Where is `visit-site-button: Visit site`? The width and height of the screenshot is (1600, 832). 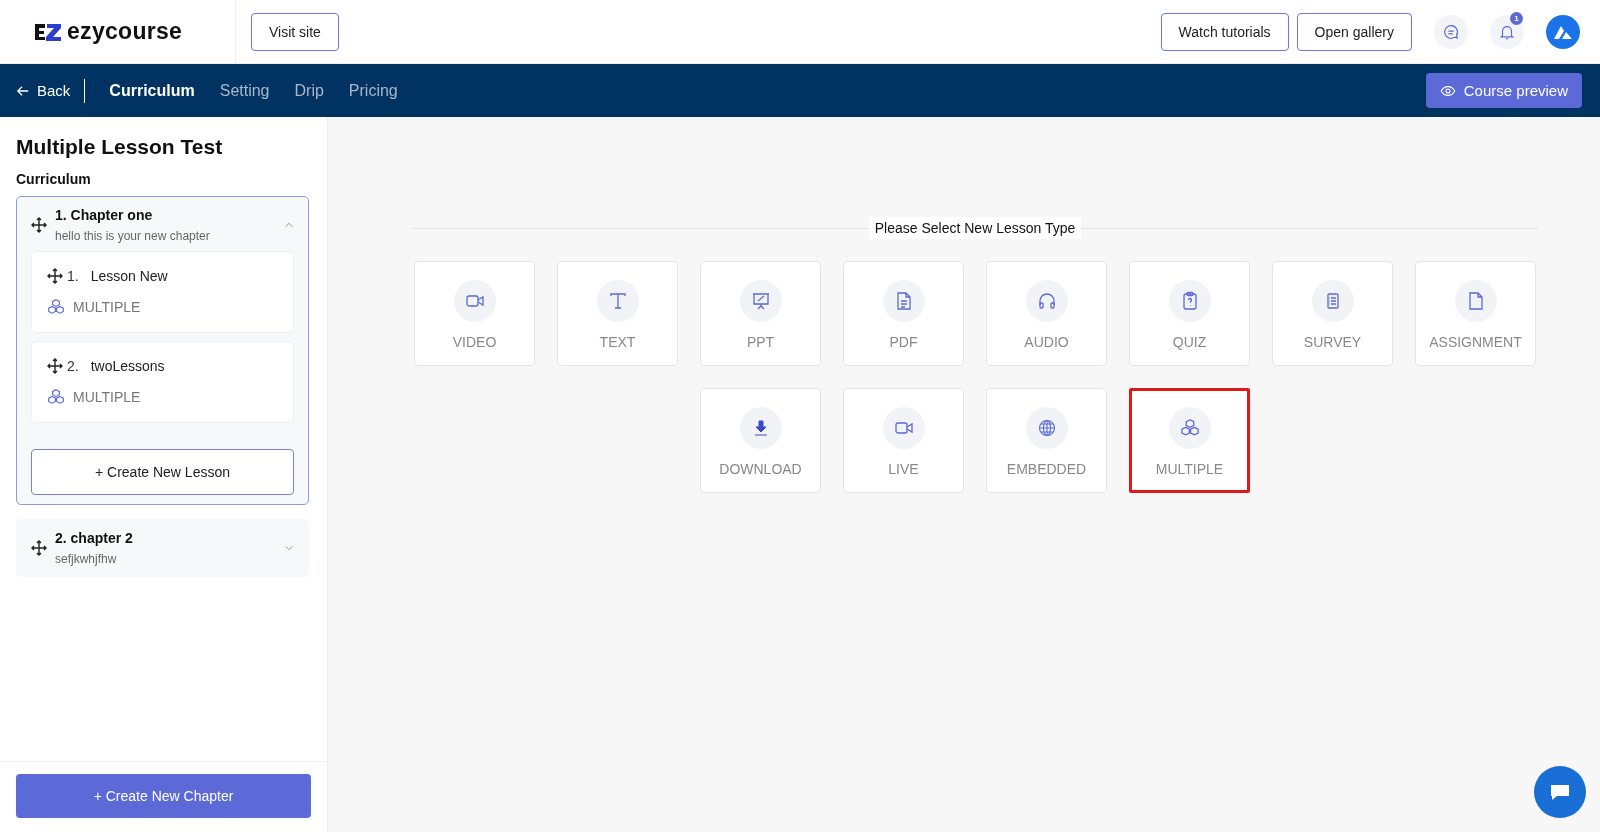 visit-site-button: Visit site is located at coordinates (295, 31).